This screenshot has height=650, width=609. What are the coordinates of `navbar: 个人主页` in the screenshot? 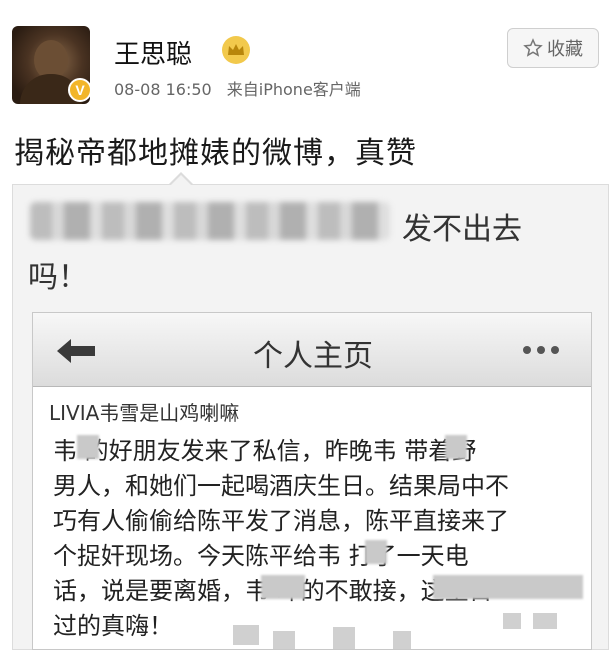 It's located at (312, 350).